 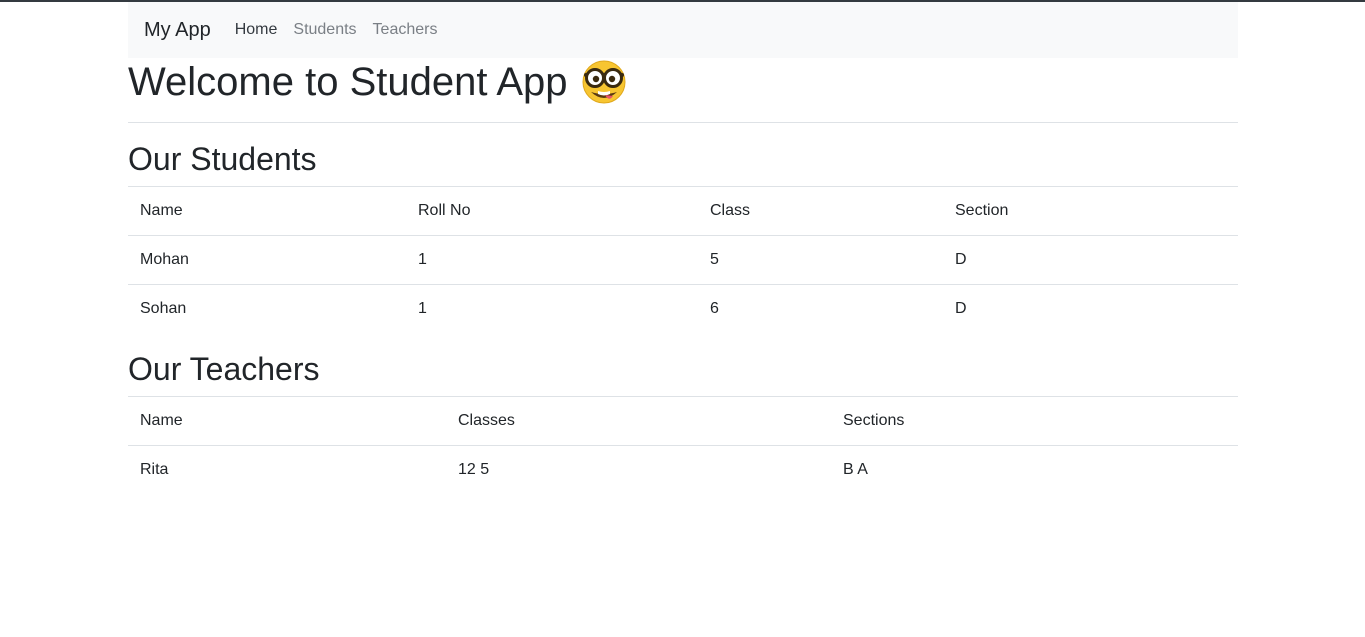 I want to click on navbar: My App Home Students Teachers, so click(x=683, y=30).